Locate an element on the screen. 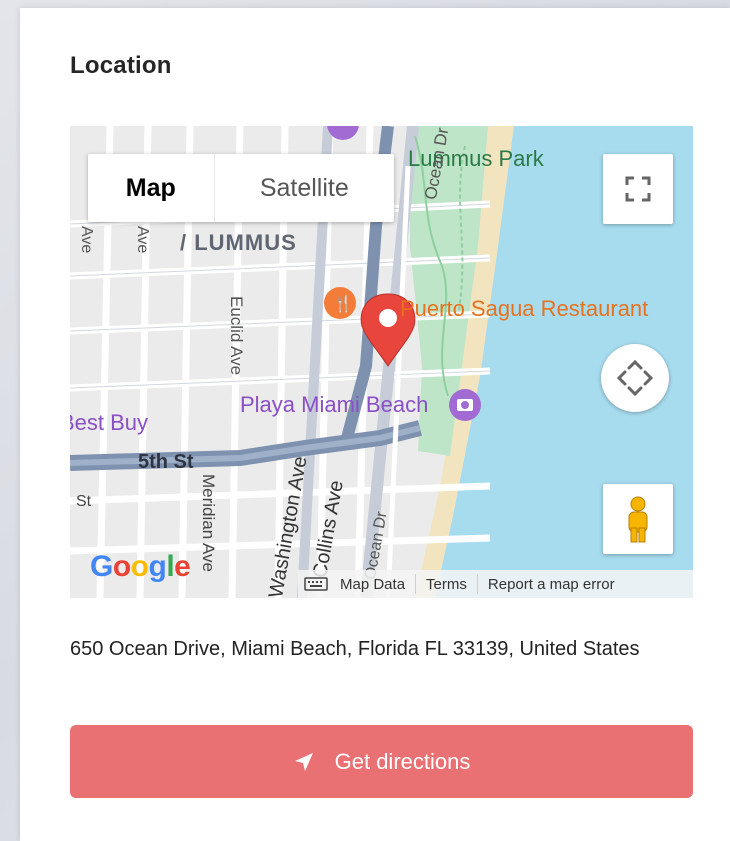 Image resolution: width=730 pixels, height=841 pixels. street-view-button is located at coordinates (638, 519).